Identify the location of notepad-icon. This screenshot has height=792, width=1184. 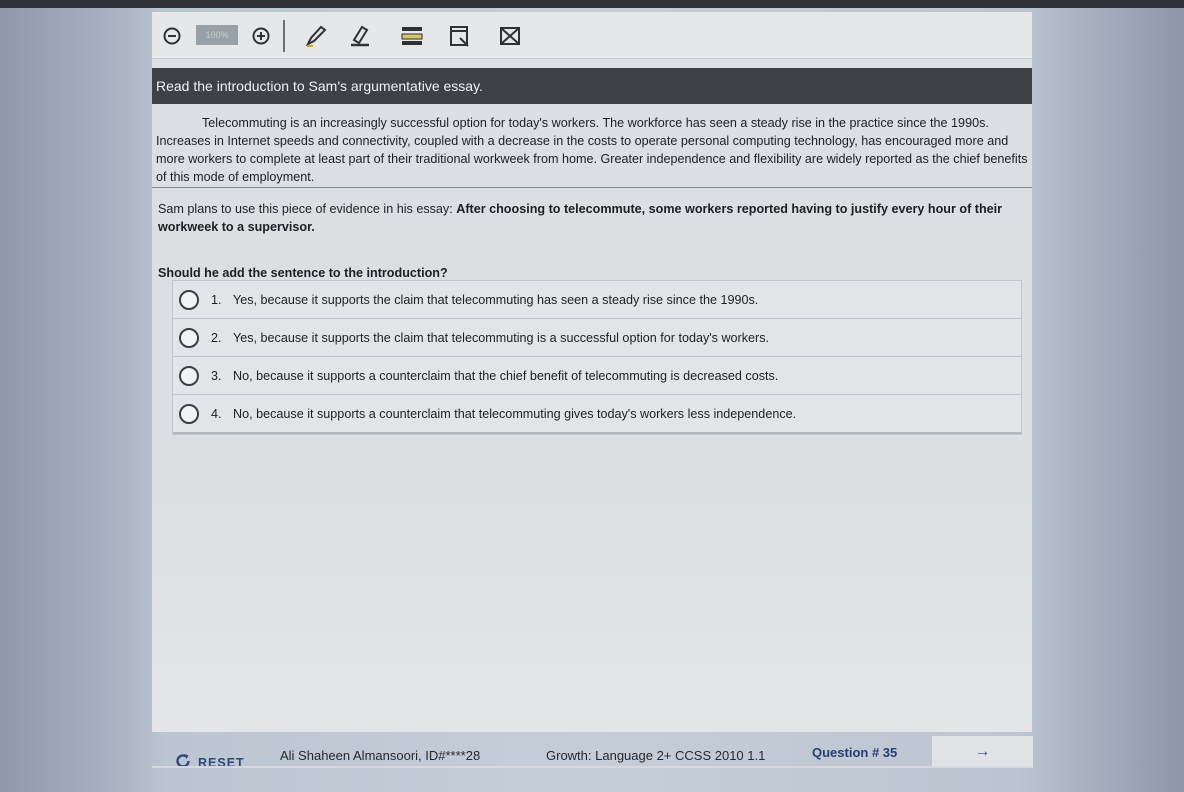
(460, 36).